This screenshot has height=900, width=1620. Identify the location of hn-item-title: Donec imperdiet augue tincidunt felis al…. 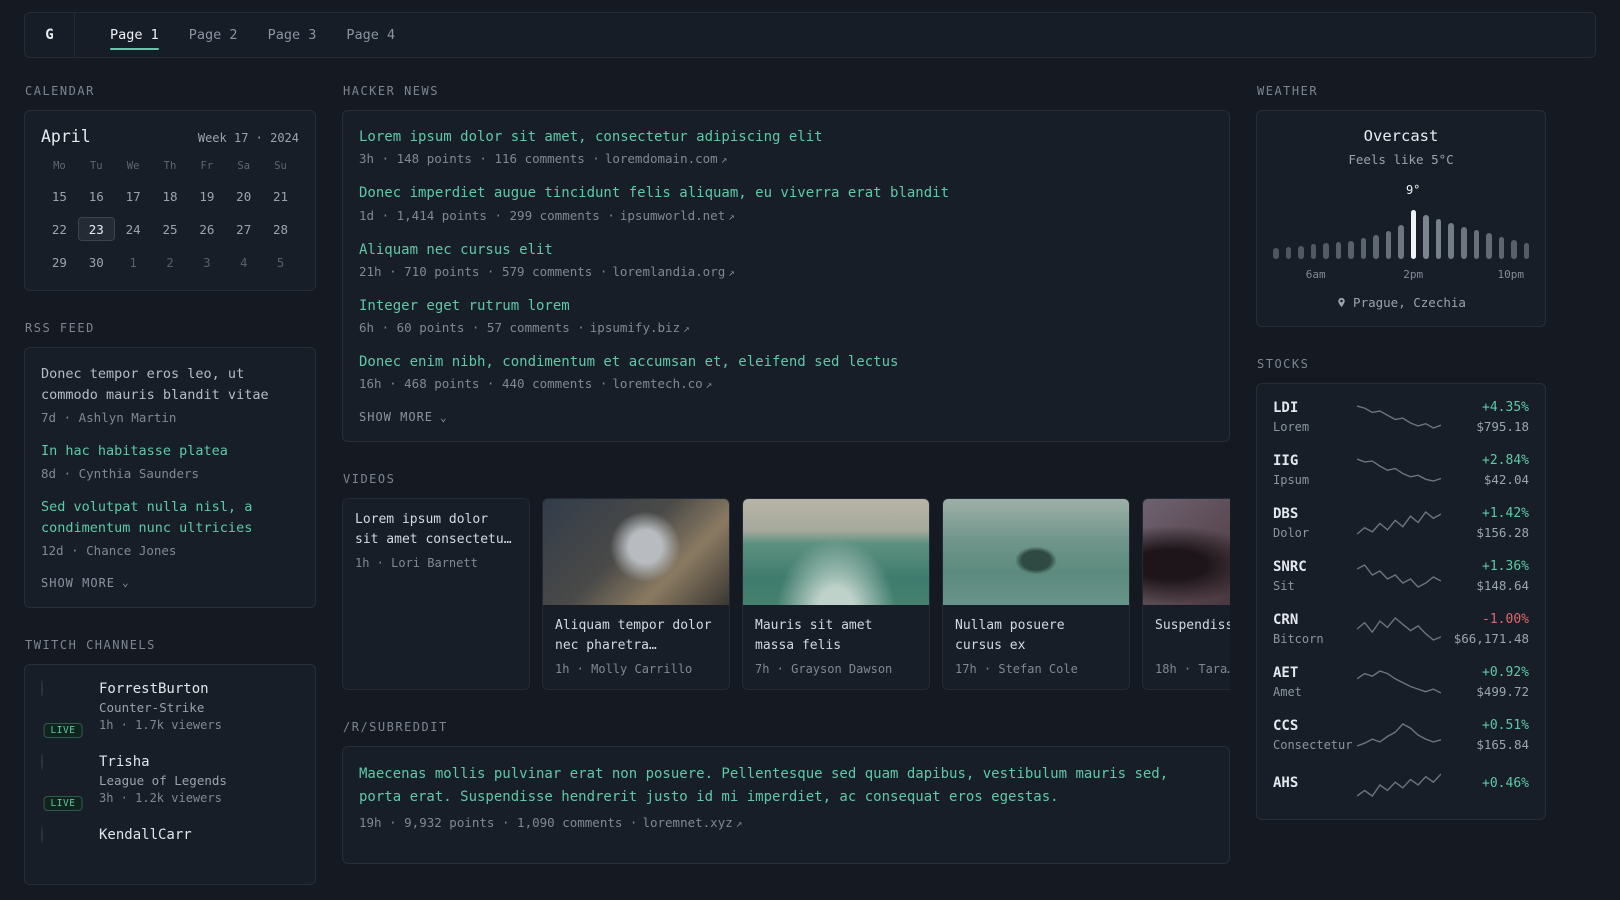
(786, 193).